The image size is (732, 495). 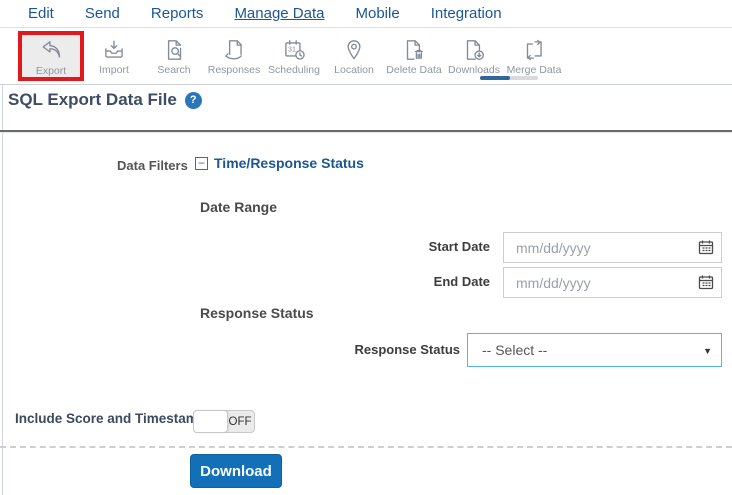 I want to click on section-dashed-divider, so click(x=366, y=447).